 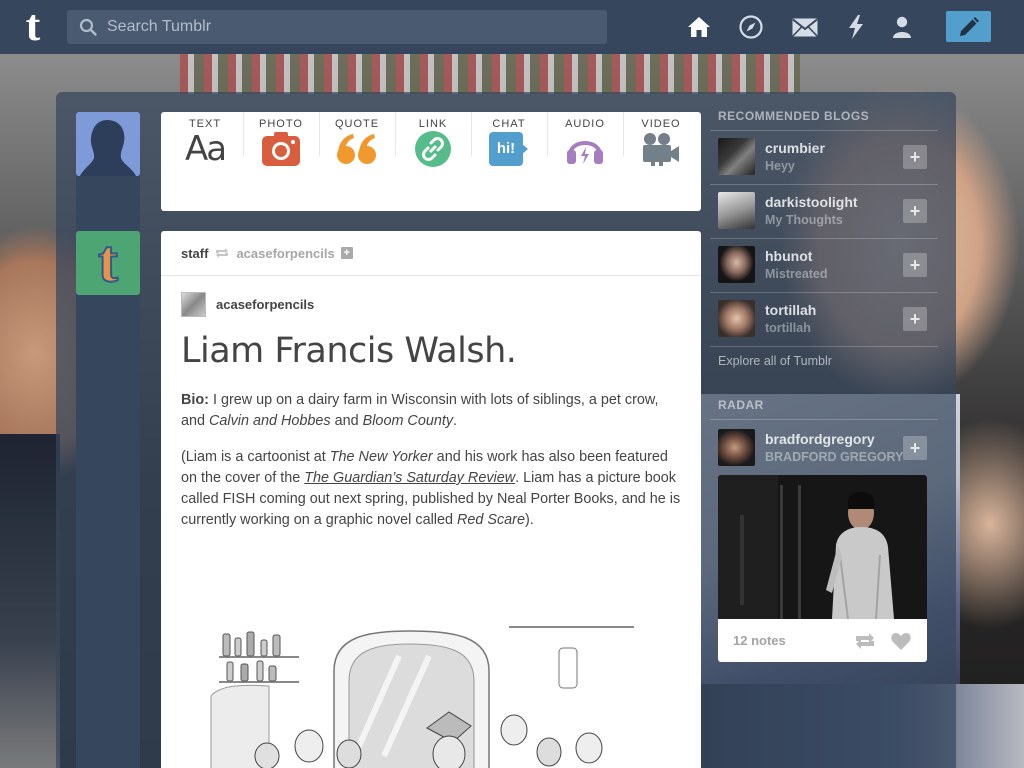 What do you see at coordinates (820, 439) in the screenshot?
I see `blog-name: bradfordgregory` at bounding box center [820, 439].